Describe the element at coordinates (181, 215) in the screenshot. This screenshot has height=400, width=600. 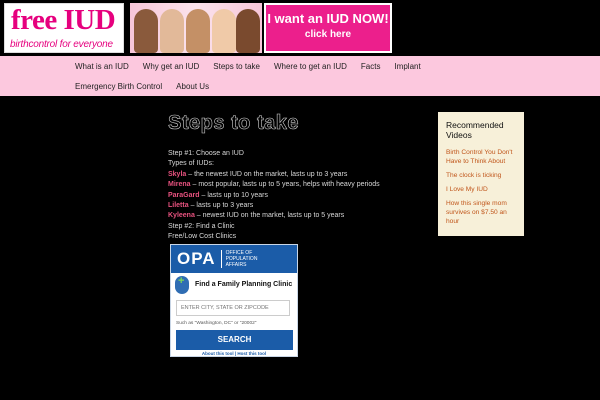
I see `iud-type-link: Kyleena` at that location.